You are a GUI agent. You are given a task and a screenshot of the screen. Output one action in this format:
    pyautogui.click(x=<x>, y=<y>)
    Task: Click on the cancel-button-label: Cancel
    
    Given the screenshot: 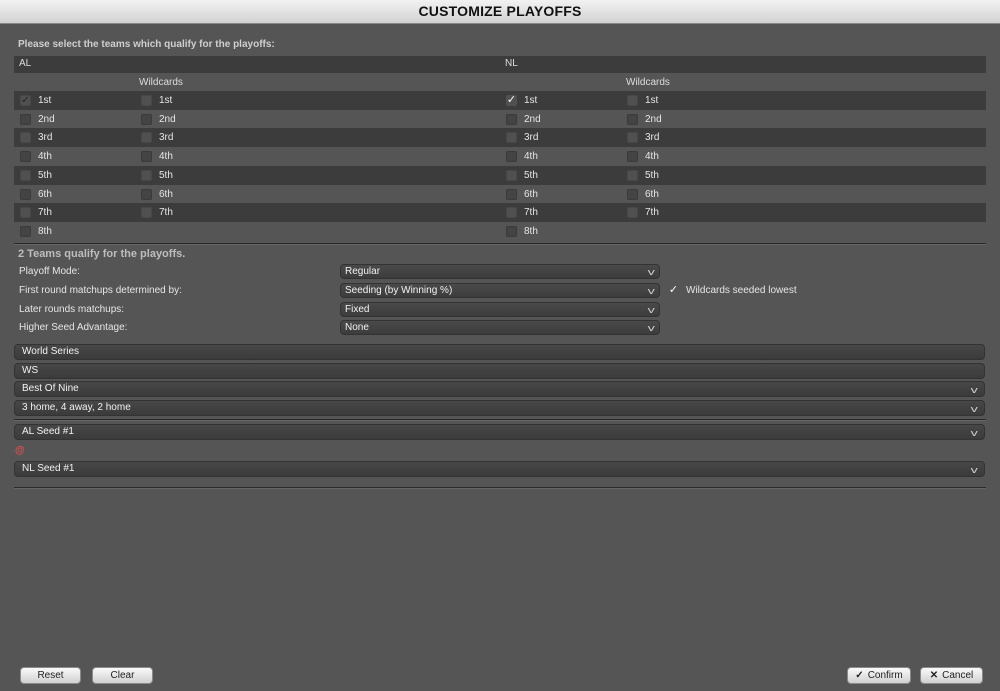 What is the action you would take?
    pyautogui.click(x=958, y=675)
    